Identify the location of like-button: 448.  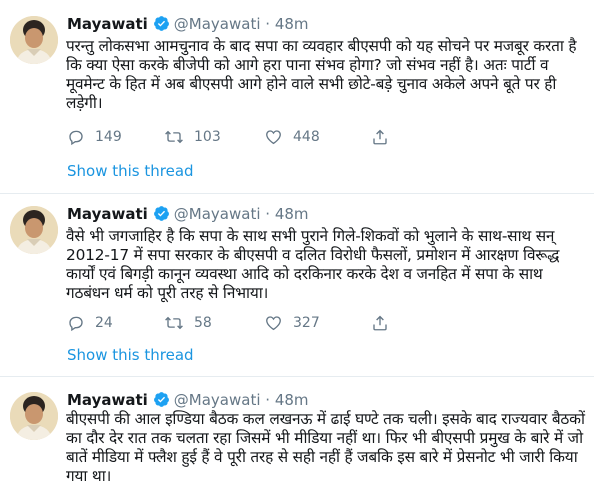
(292, 137).